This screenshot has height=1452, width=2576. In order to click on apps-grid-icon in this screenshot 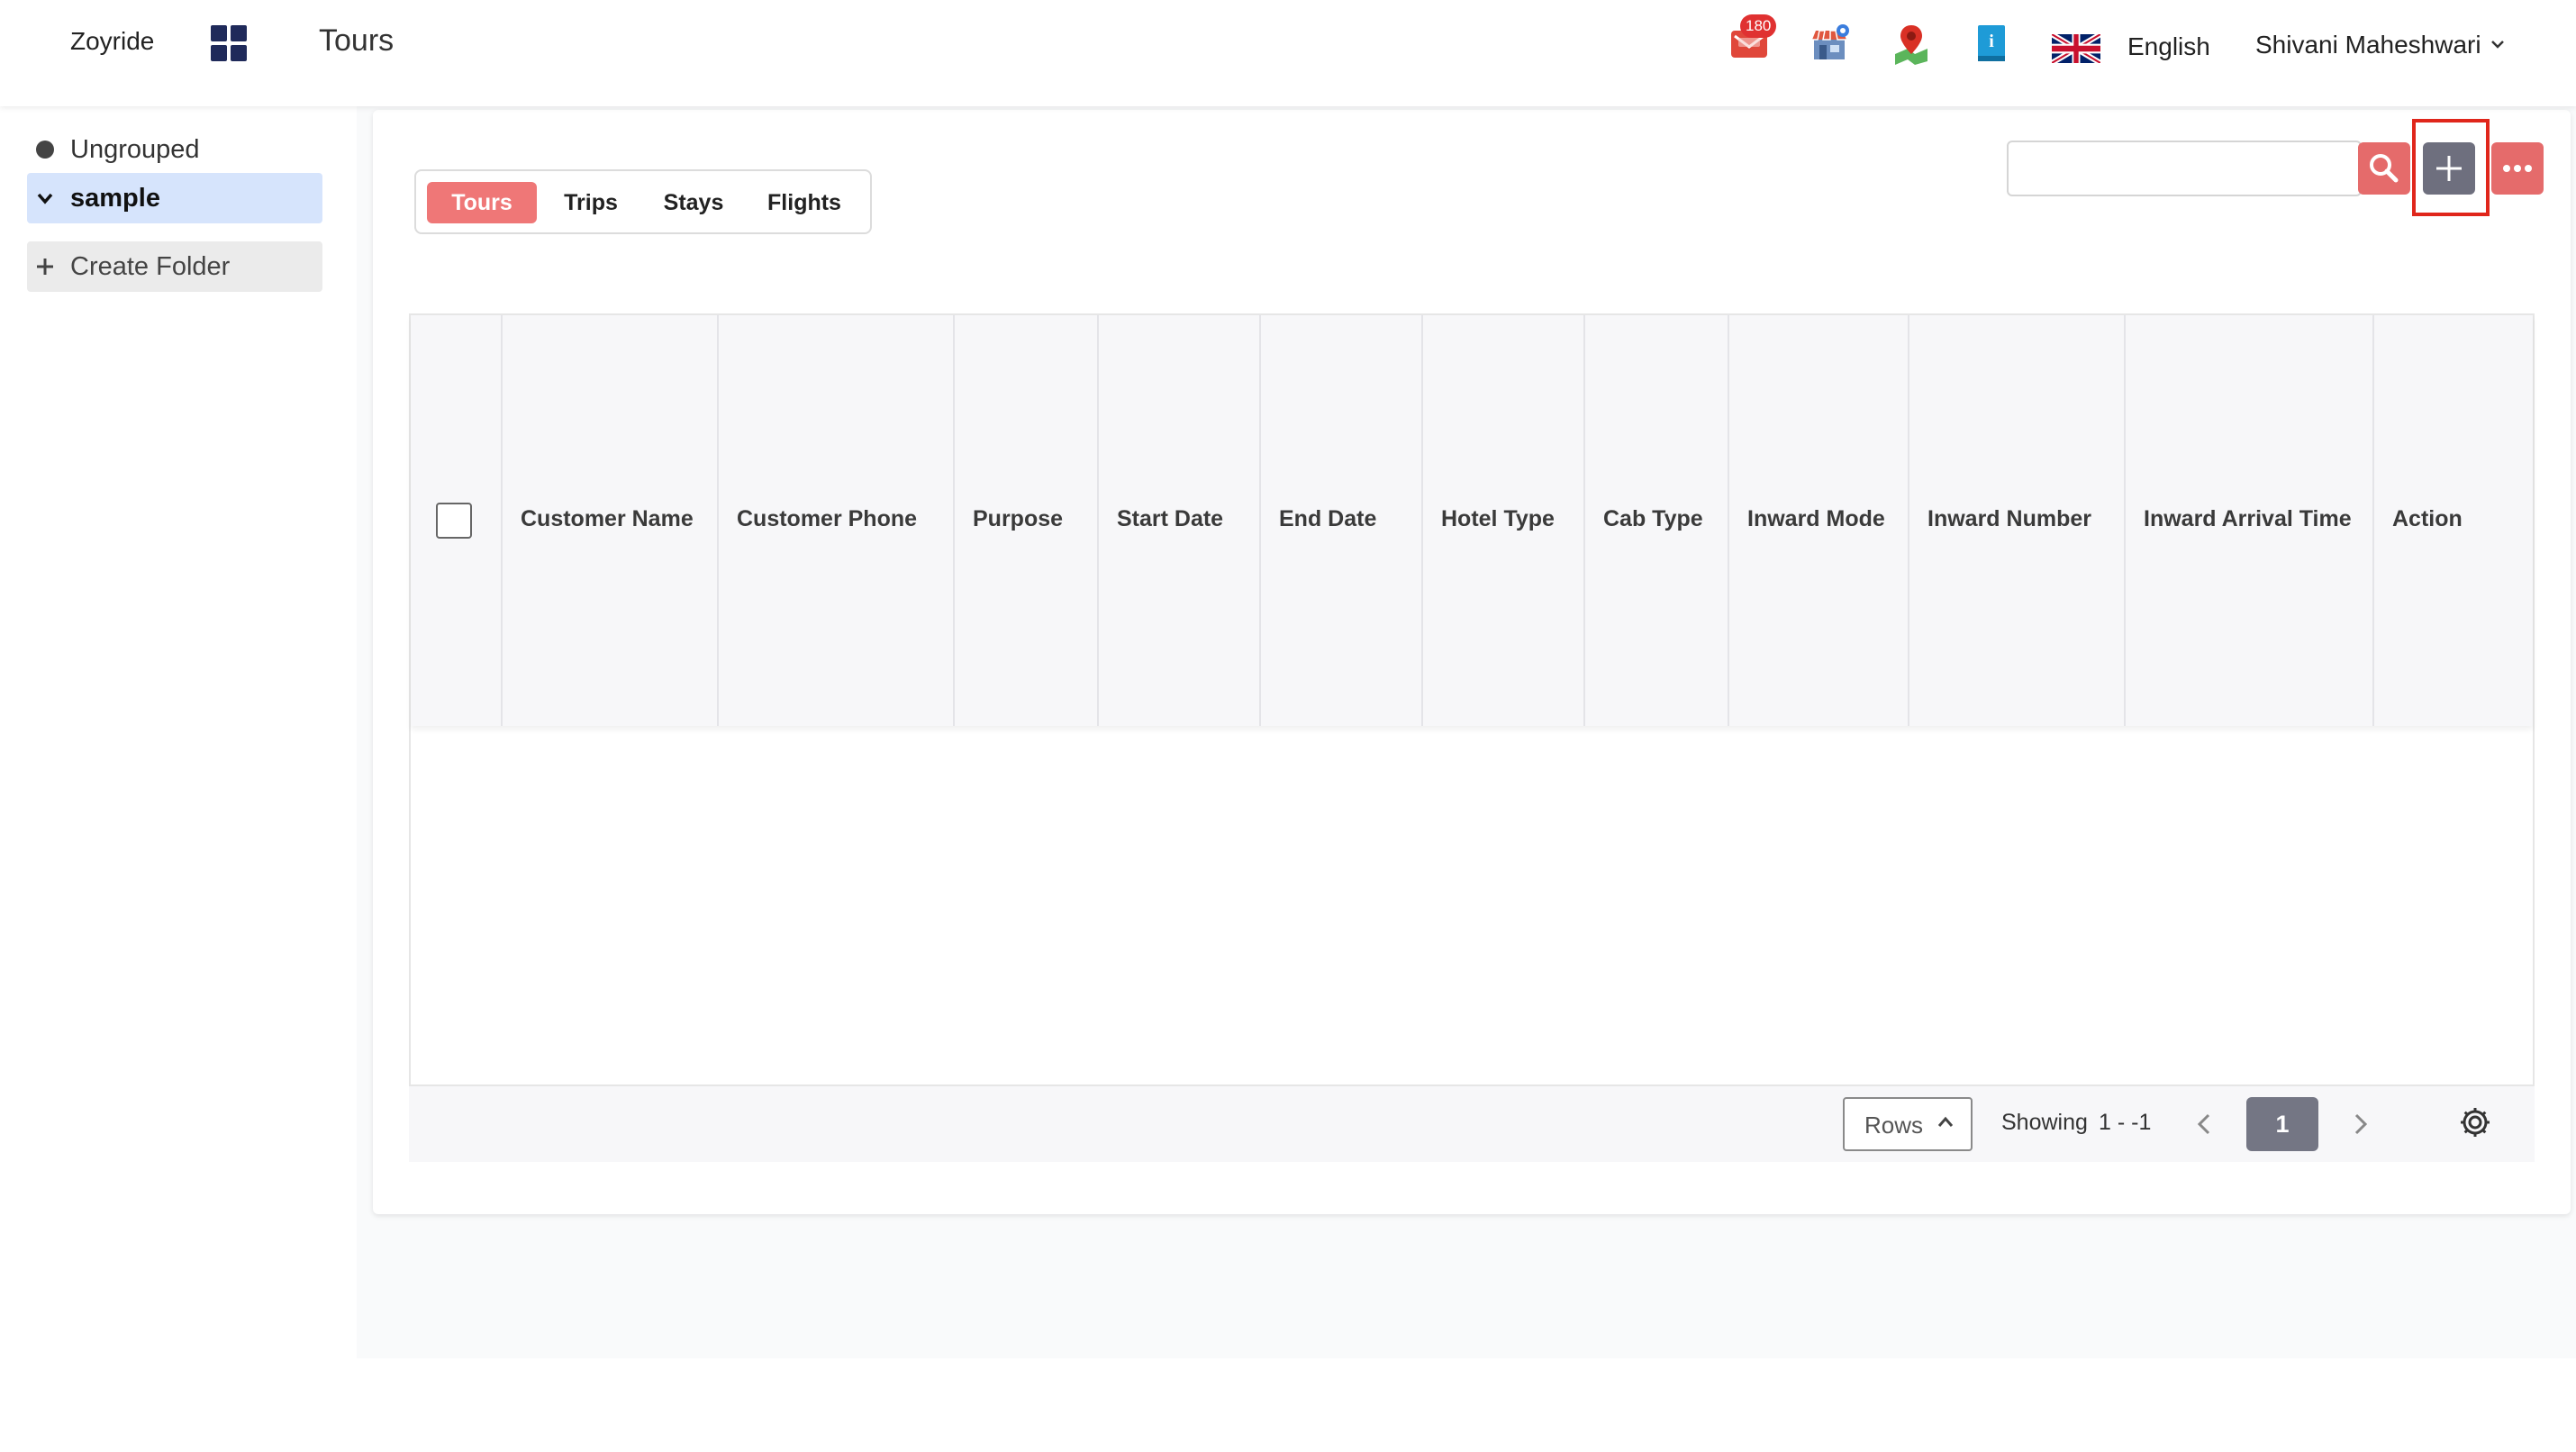, I will do `click(230, 44)`.